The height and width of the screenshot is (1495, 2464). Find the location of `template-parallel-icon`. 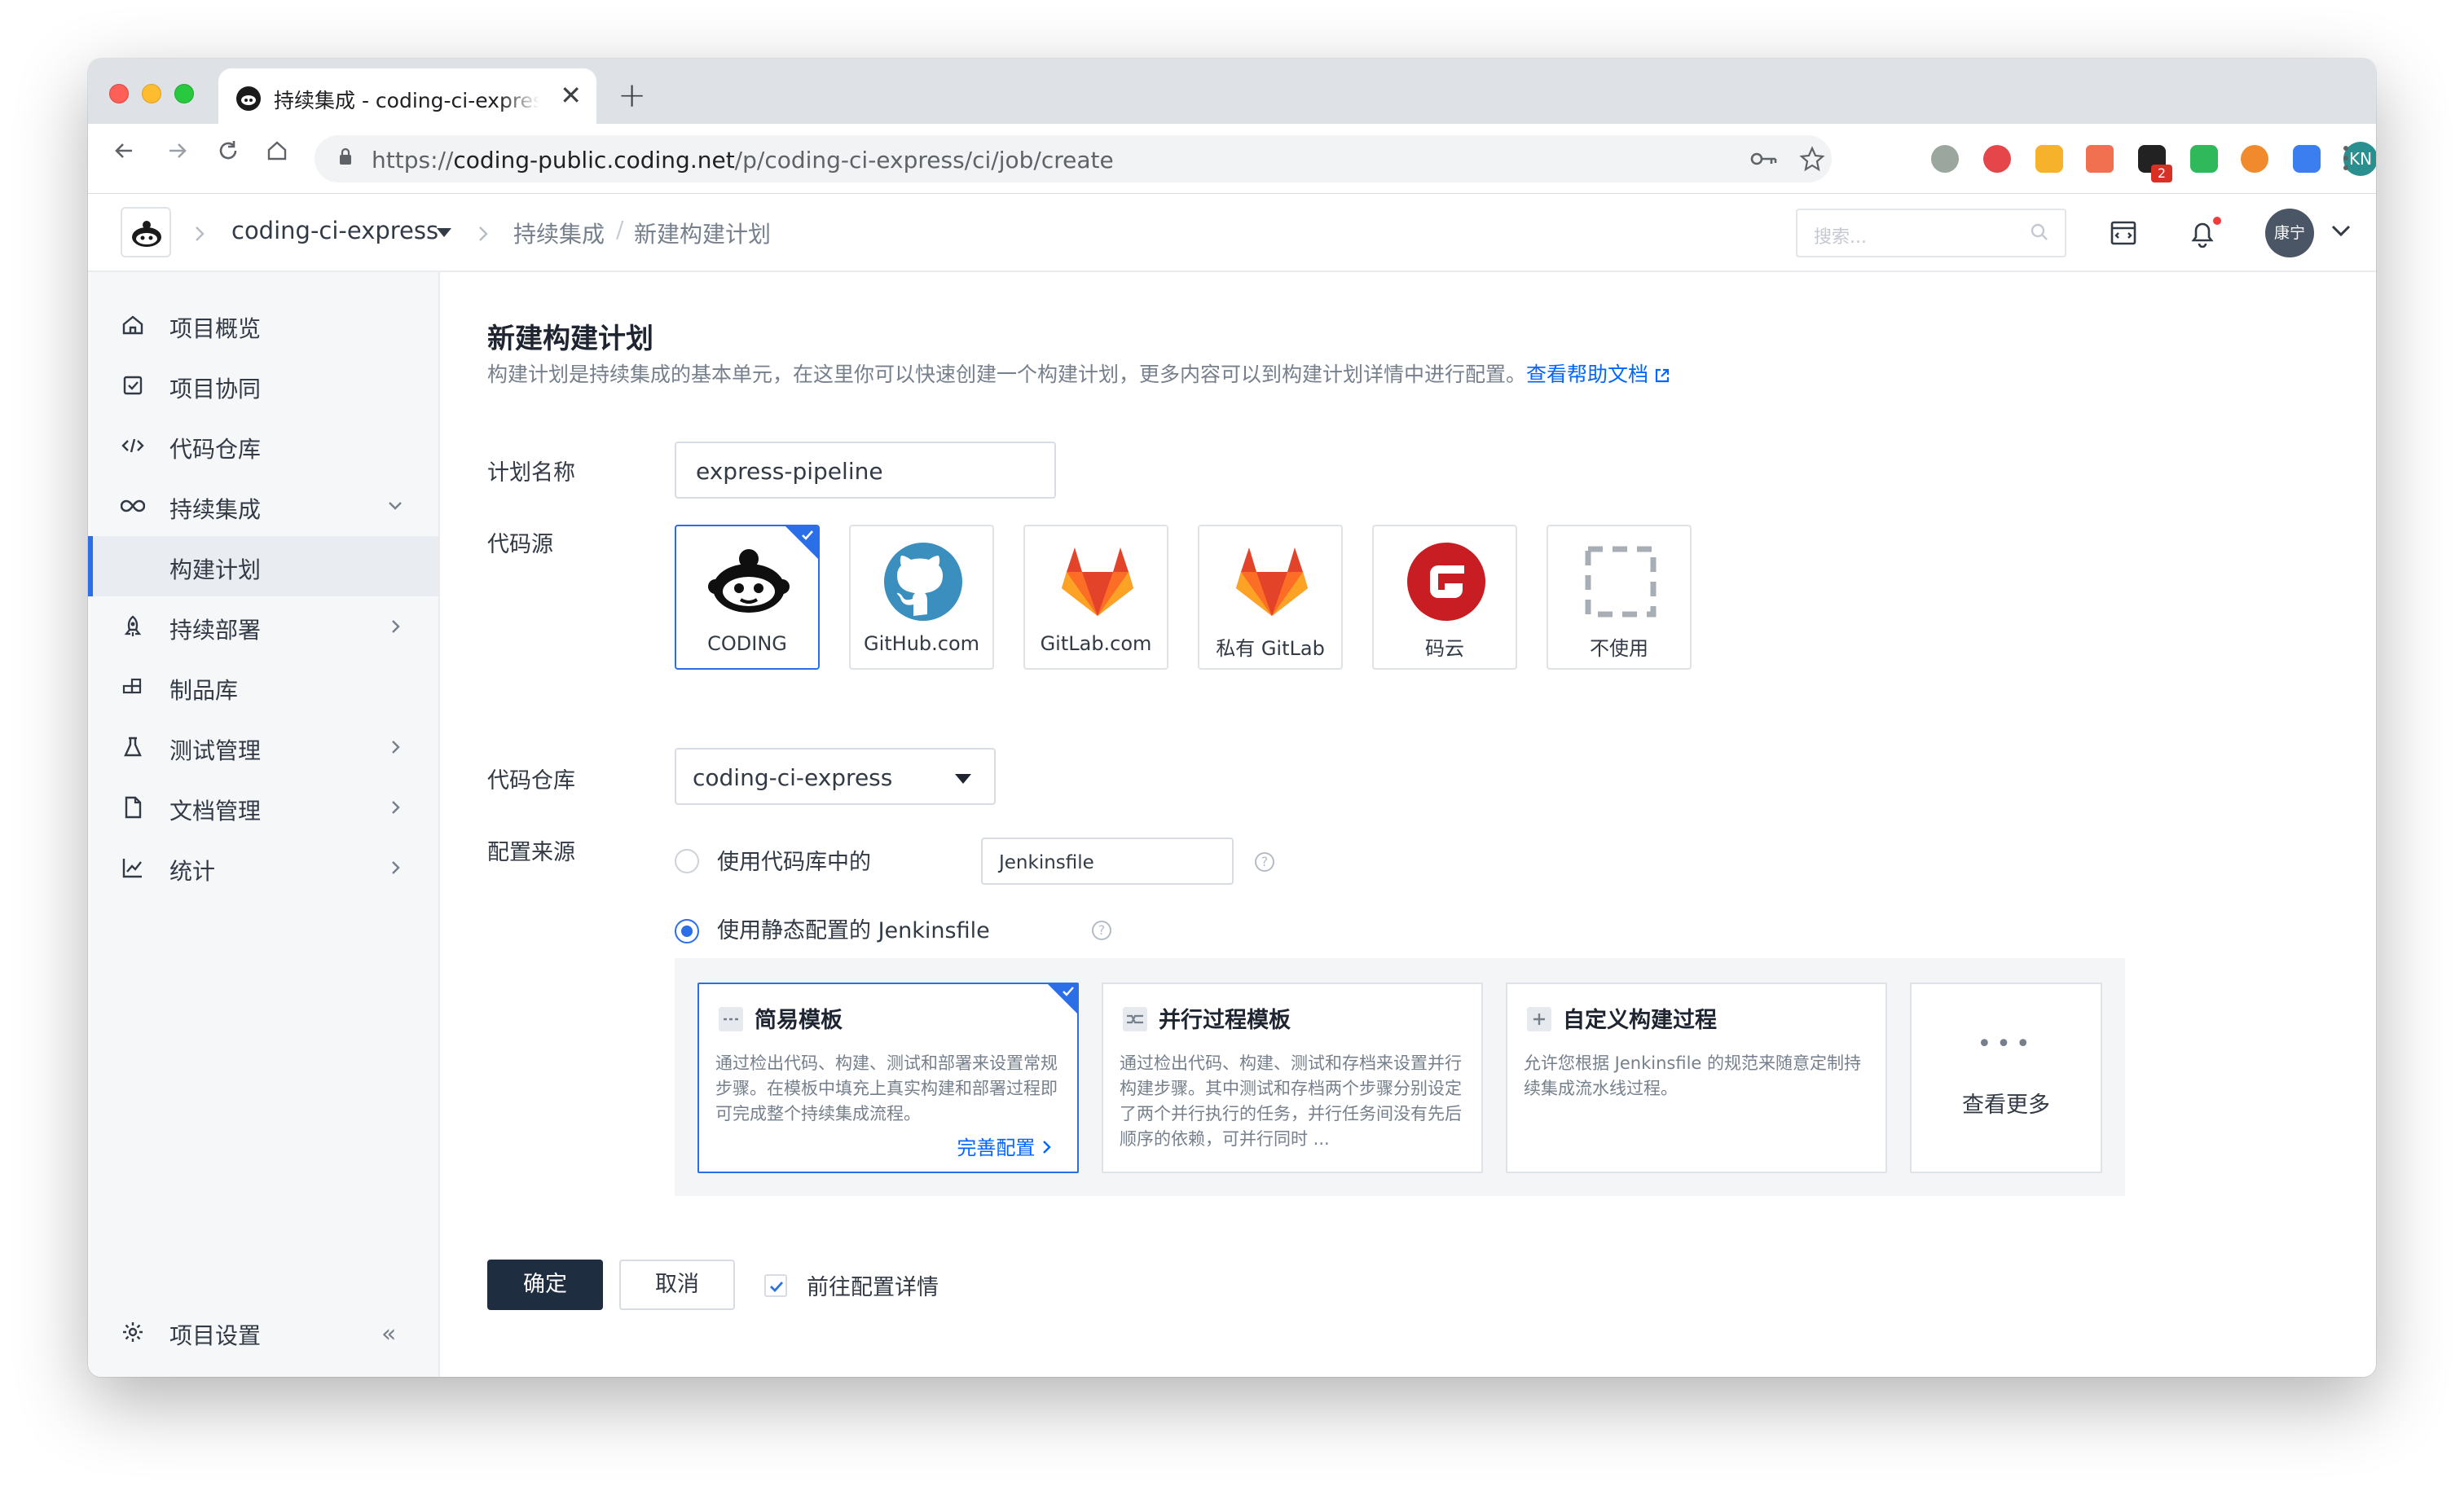

template-parallel-icon is located at coordinates (1135, 1019).